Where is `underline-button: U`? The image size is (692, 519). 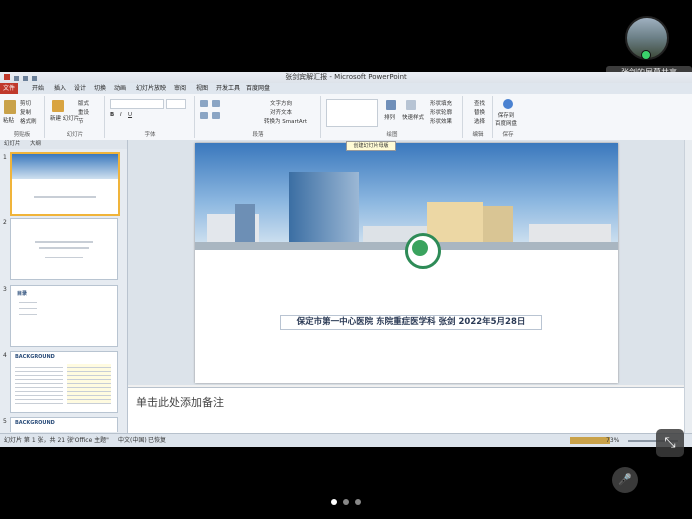 underline-button: U is located at coordinates (130, 115).